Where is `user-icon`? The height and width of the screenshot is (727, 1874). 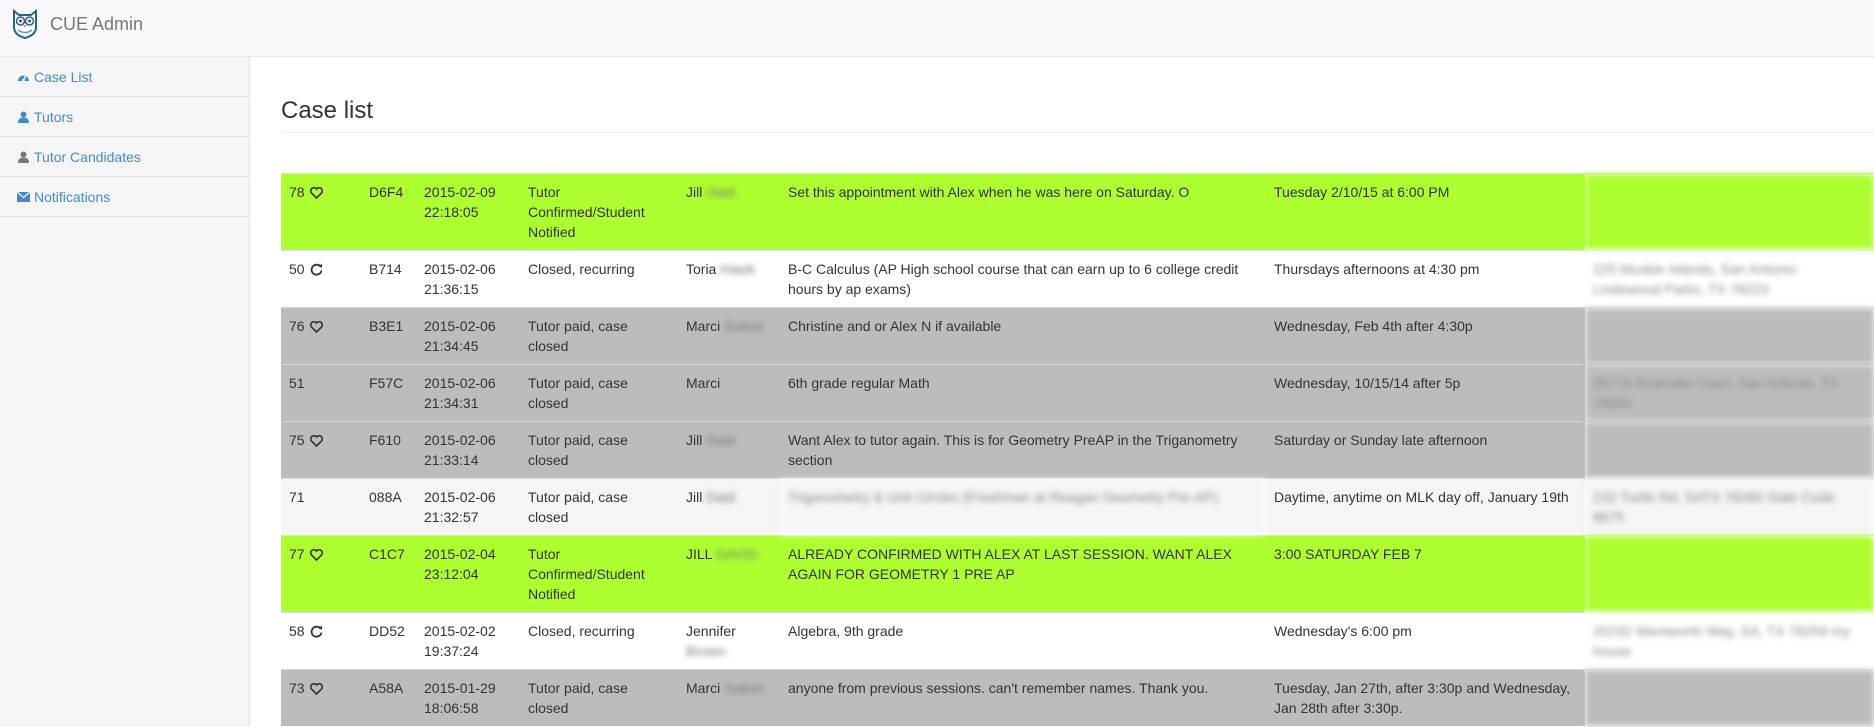 user-icon is located at coordinates (23, 117).